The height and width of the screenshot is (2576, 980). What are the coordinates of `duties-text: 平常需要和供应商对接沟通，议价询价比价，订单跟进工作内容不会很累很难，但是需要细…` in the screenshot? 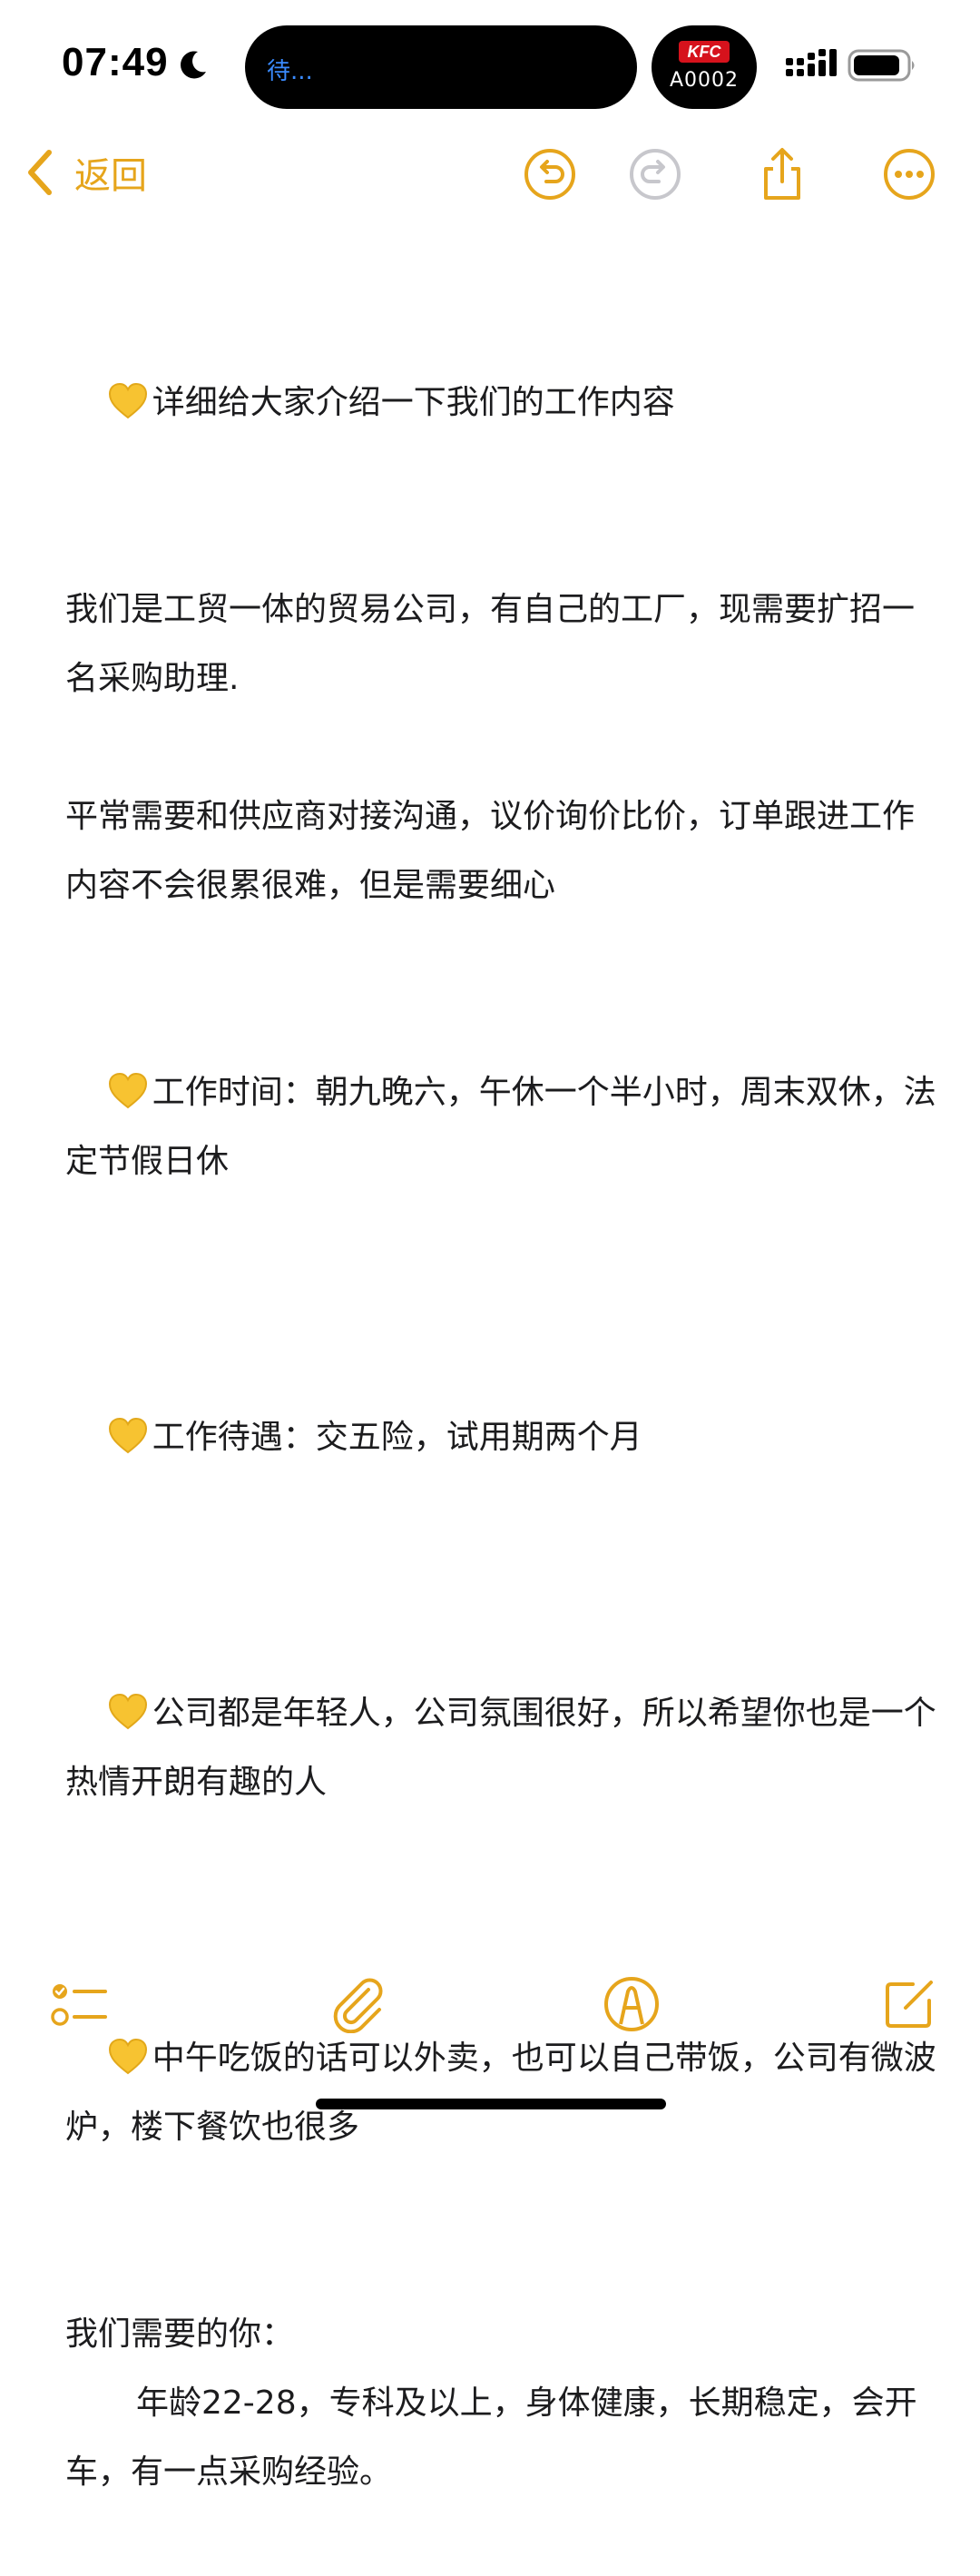 It's located at (490, 851).